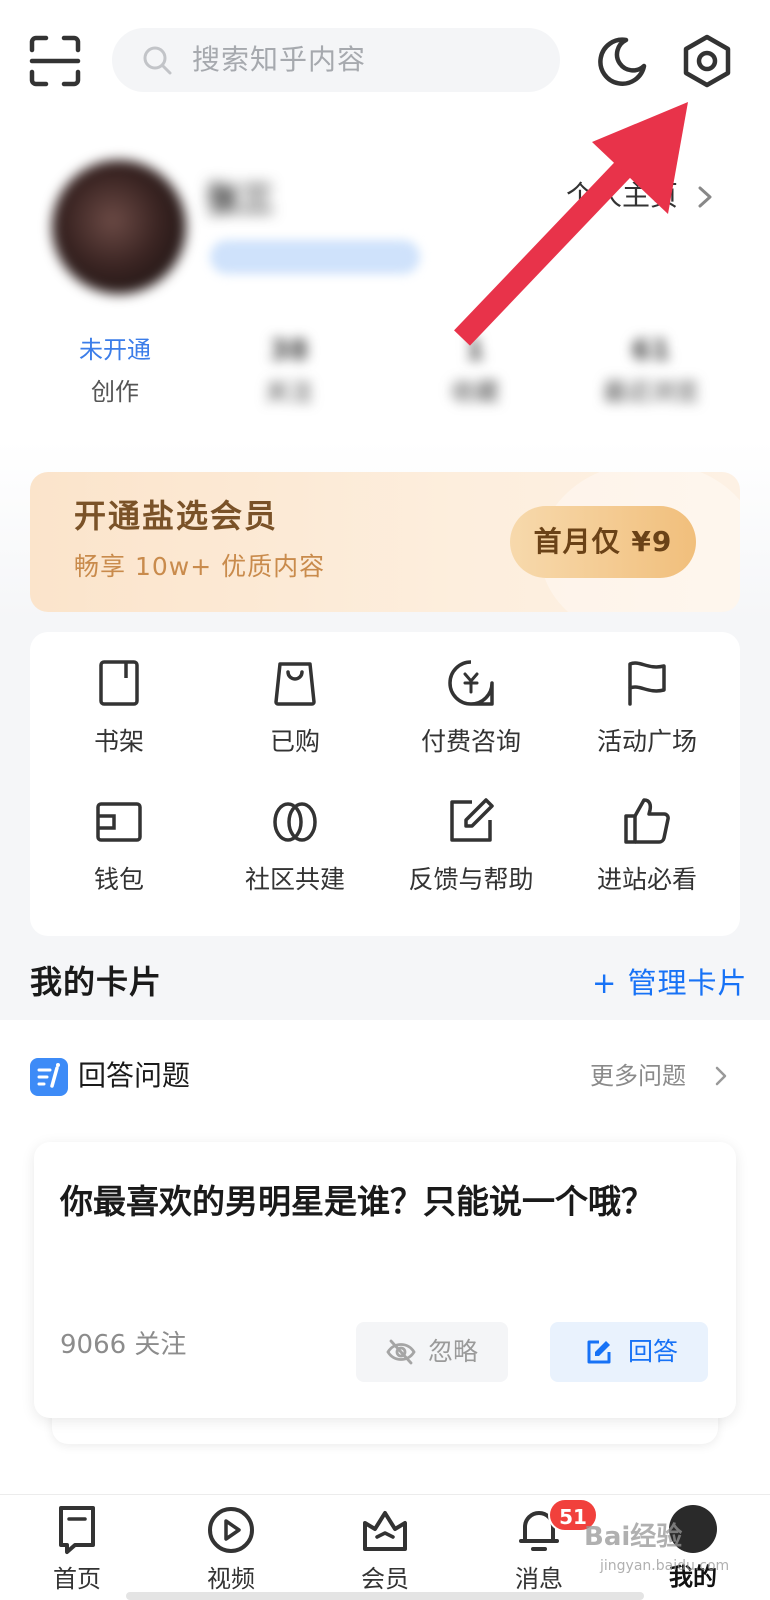  Describe the element at coordinates (721, 1076) in the screenshot. I see `chevron-right-icon` at that location.